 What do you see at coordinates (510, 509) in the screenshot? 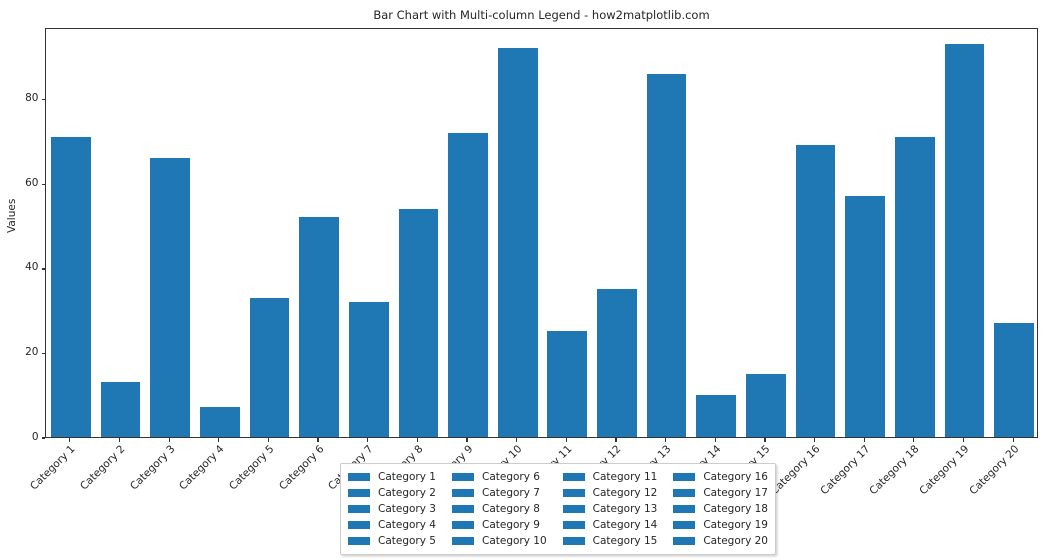
I see `legend-label: Category 8` at bounding box center [510, 509].